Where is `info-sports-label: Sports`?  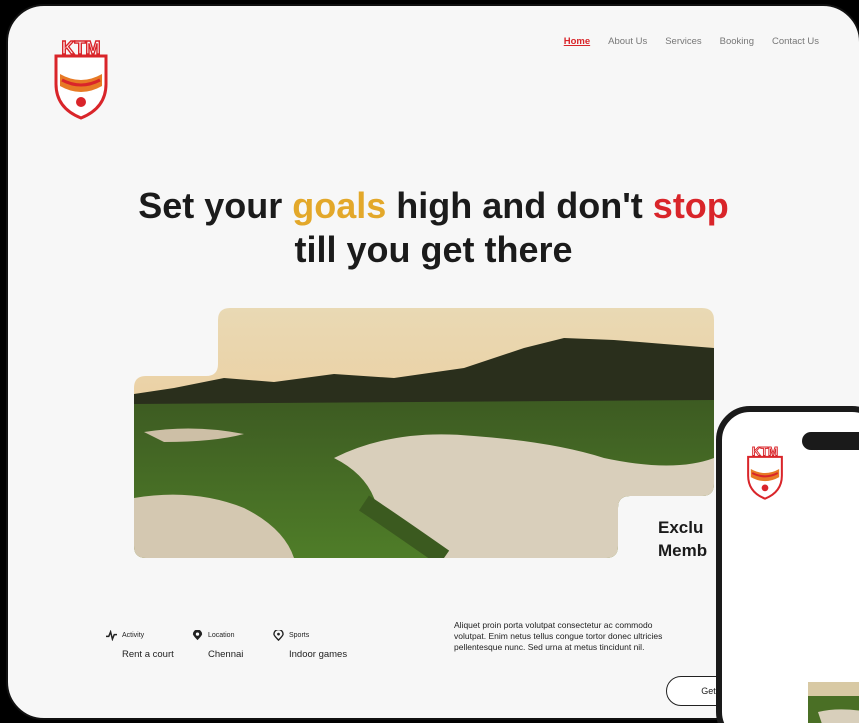 info-sports-label: Sports is located at coordinates (299, 635).